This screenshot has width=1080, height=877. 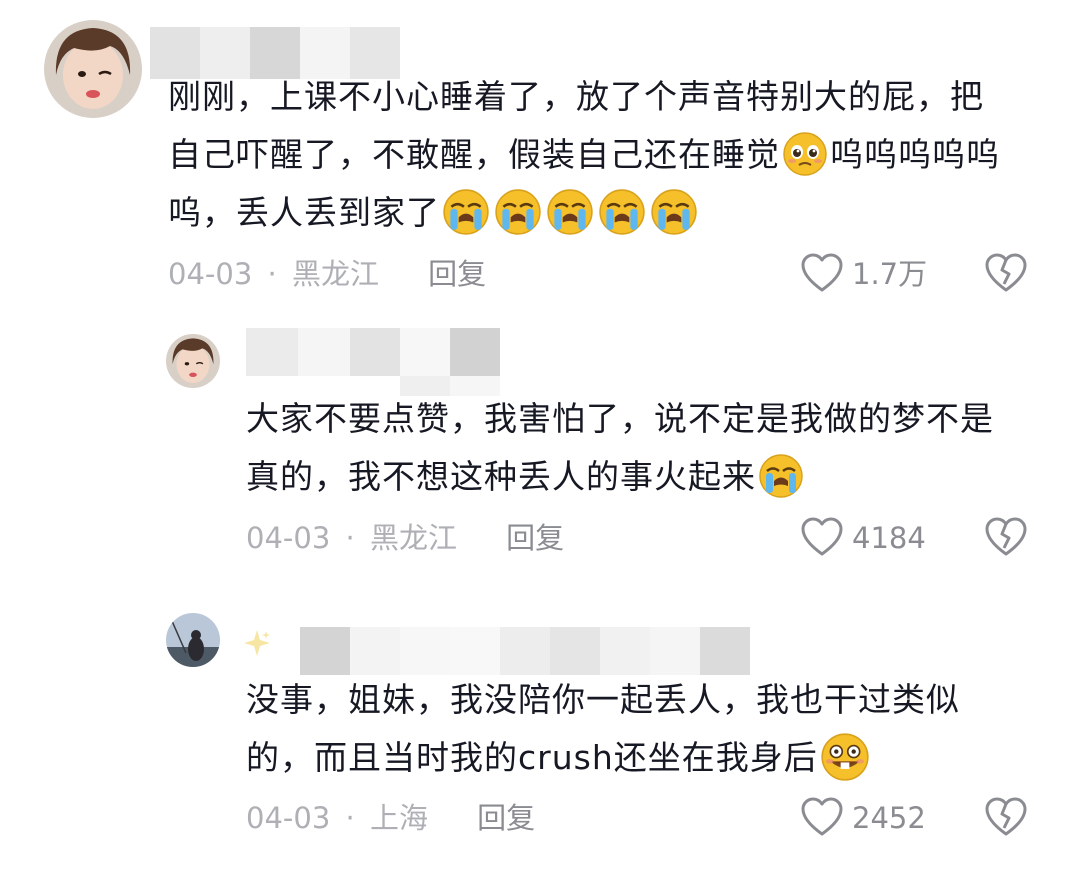 What do you see at coordinates (257, 645) in the screenshot?
I see `sparkle-icon` at bounding box center [257, 645].